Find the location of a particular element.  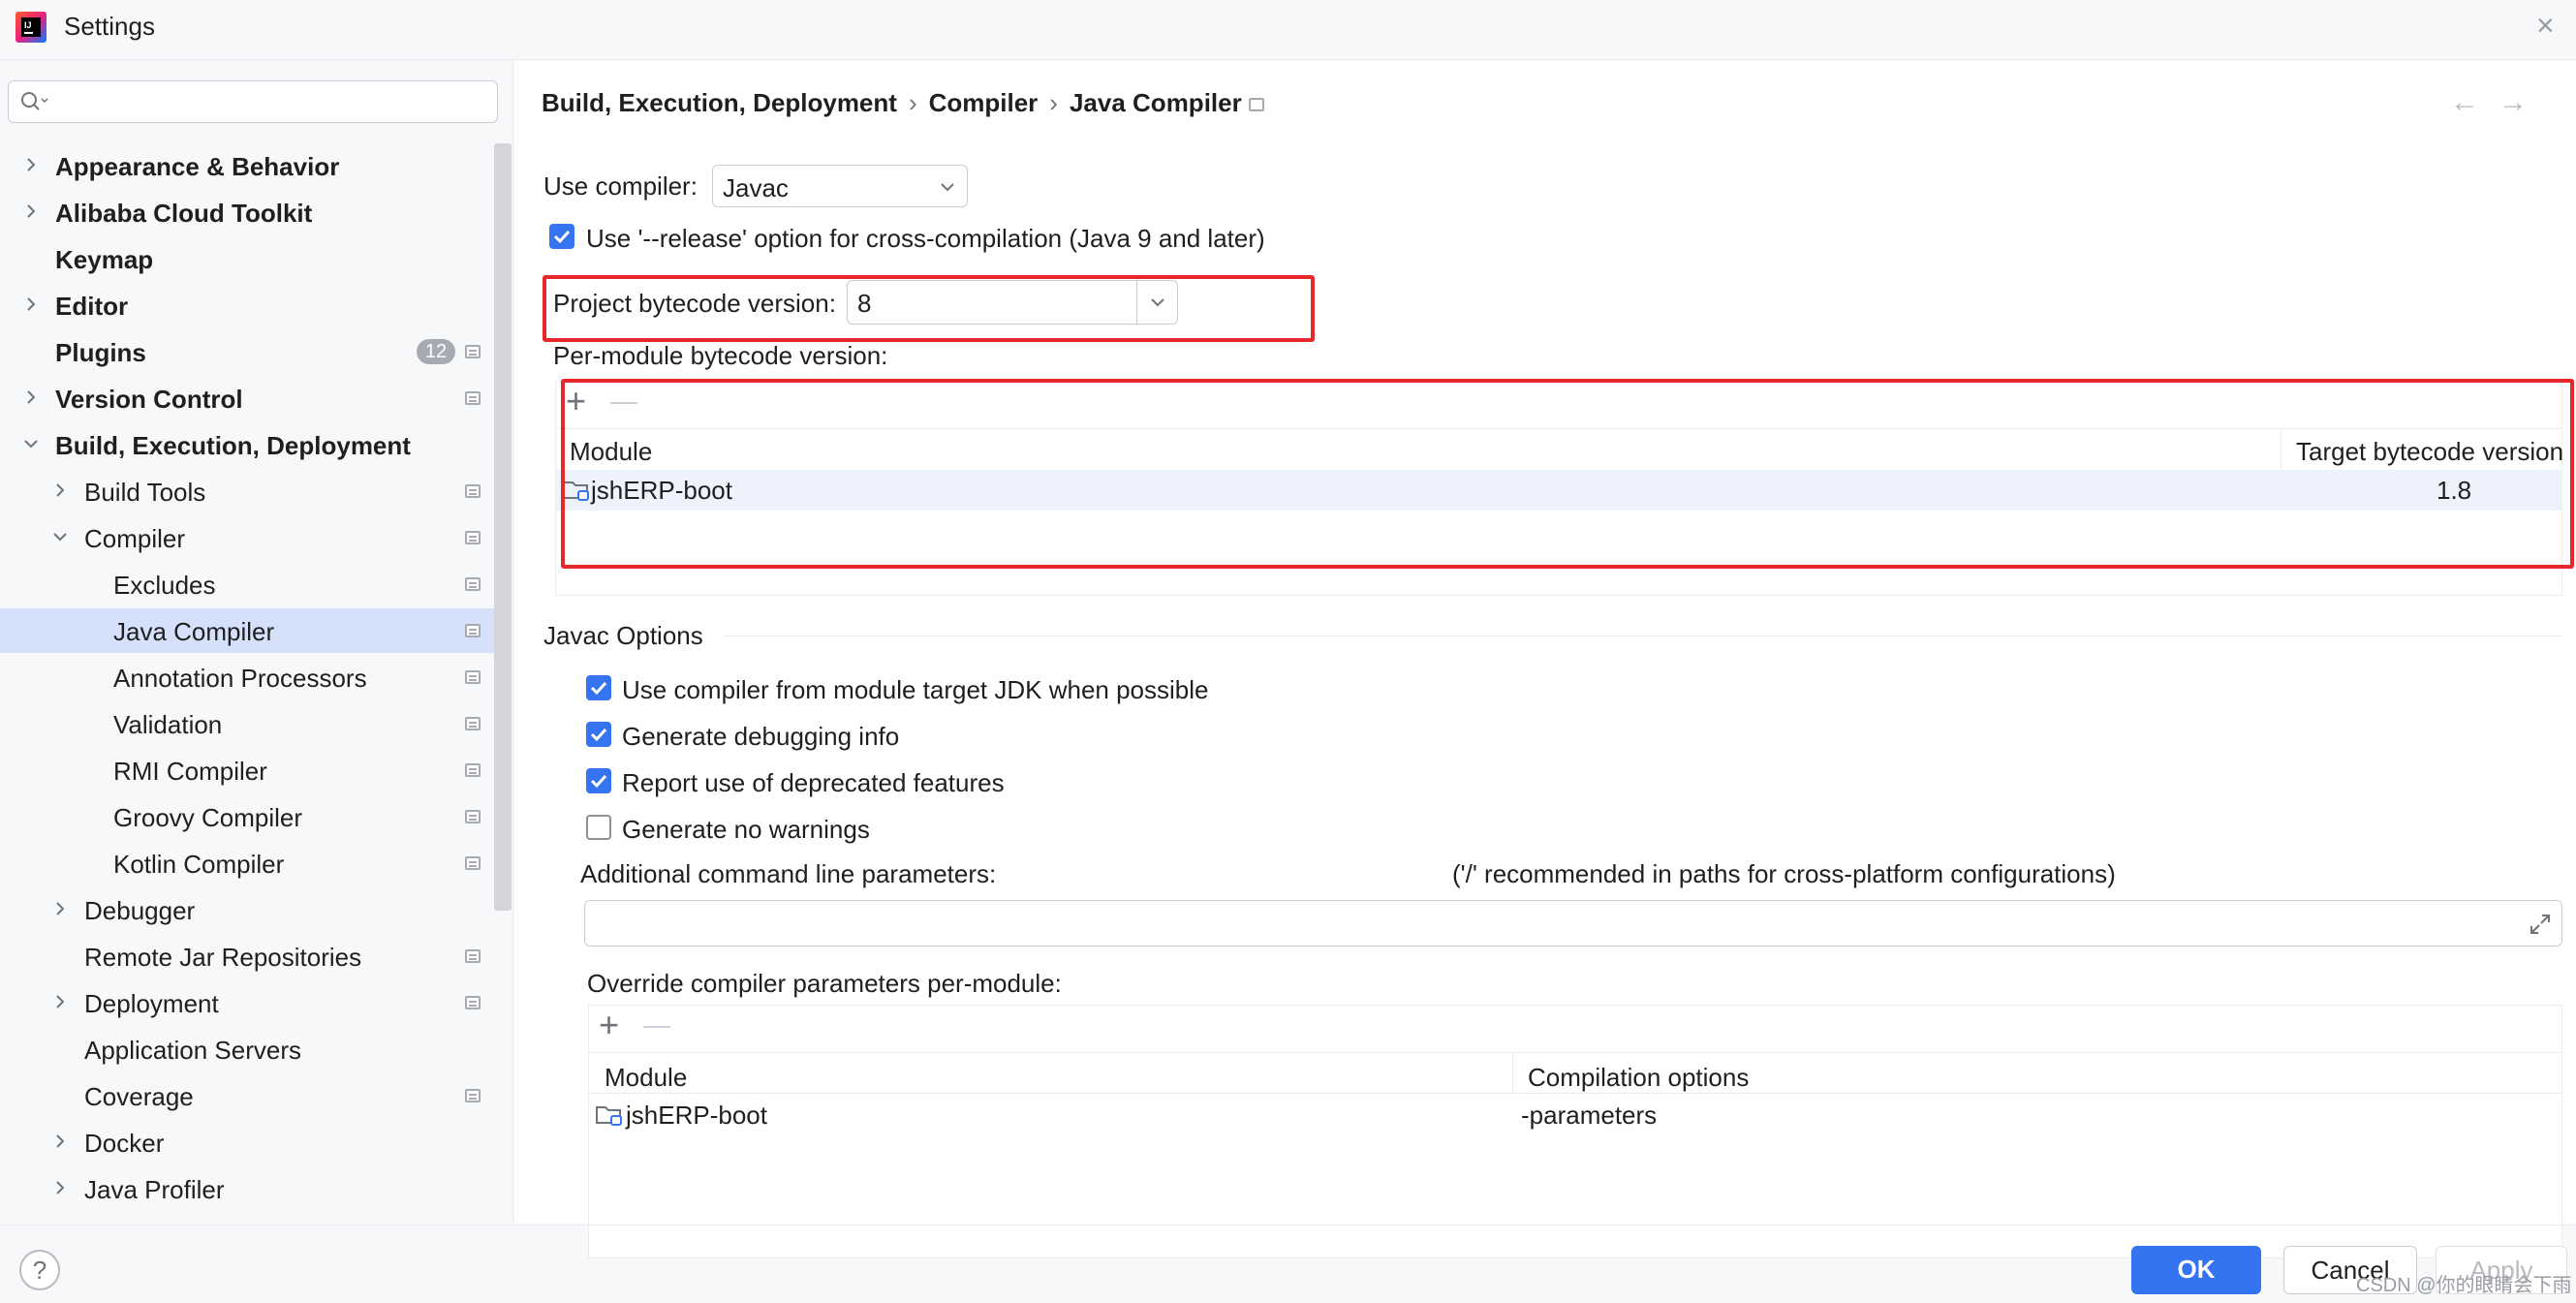

sidebar-item-coverage: Coverage is located at coordinates (247, 1095).